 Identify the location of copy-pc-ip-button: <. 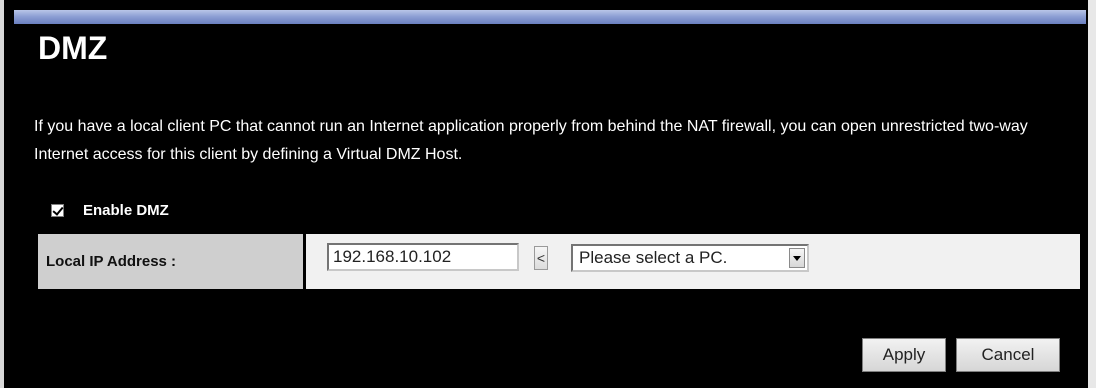
(541, 258).